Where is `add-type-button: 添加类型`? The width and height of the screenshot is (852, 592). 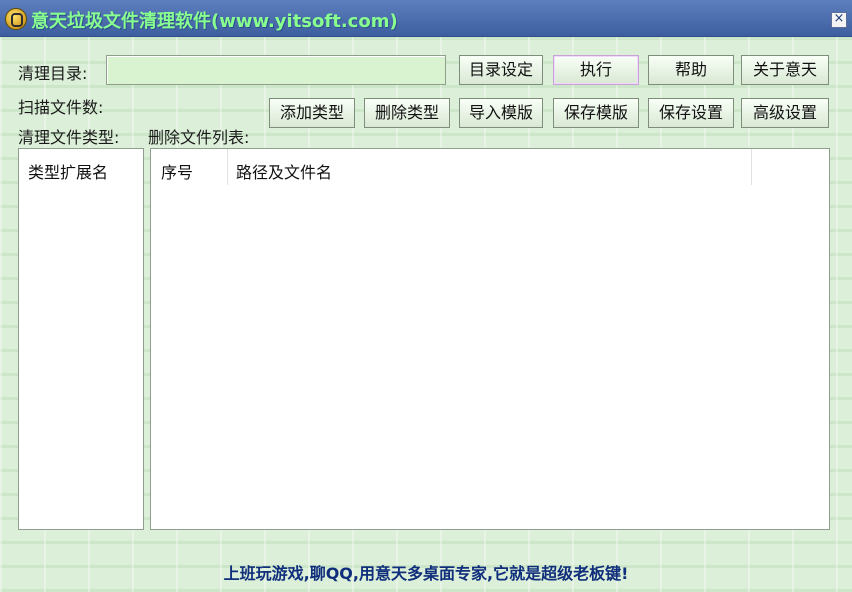 add-type-button: 添加类型 is located at coordinates (312, 113).